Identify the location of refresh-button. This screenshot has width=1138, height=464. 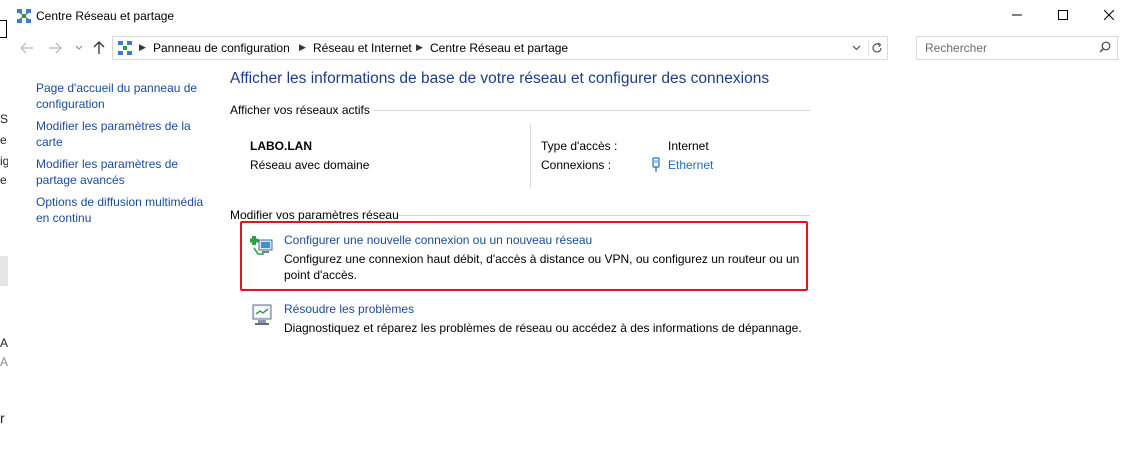
(876, 48).